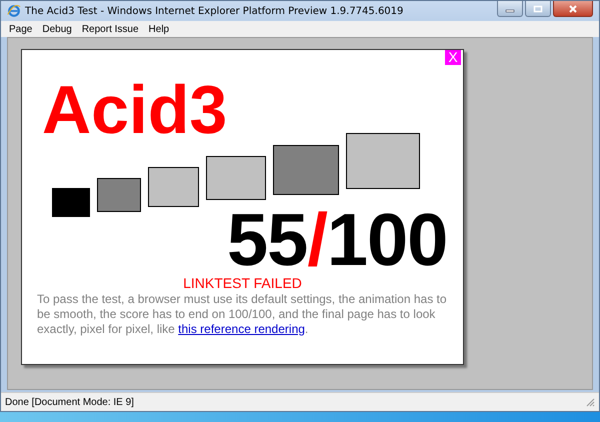 The image size is (600, 422). Describe the element at coordinates (21, 29) in the screenshot. I see `menu-item: Page` at that location.